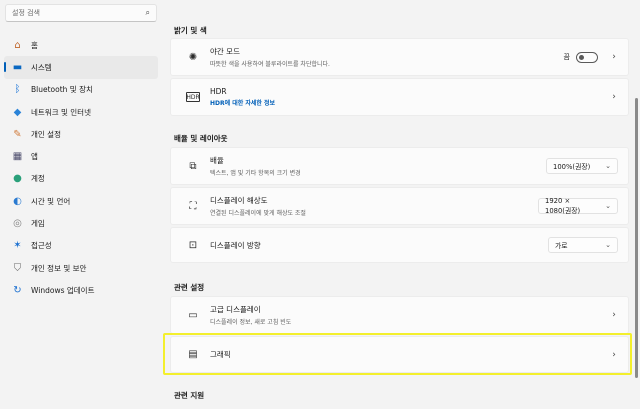 The image size is (640, 409). Describe the element at coordinates (218, 91) in the screenshot. I see `hdr-title: HDR` at that location.